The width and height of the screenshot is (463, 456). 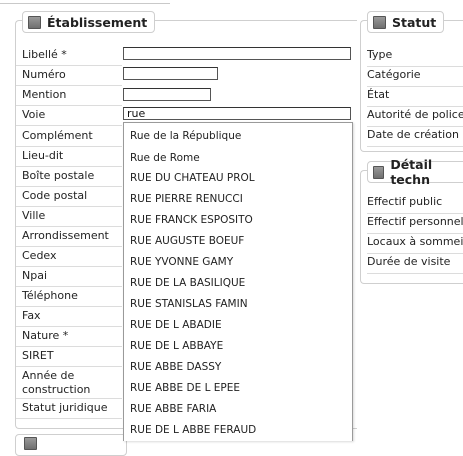 I want to click on statut-row-etat: État, so click(x=415, y=96).